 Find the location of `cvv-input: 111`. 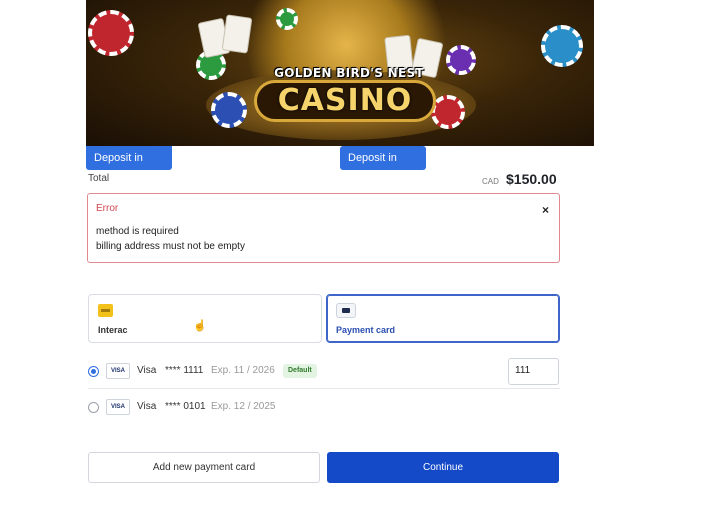

cvv-input: 111 is located at coordinates (533, 371).